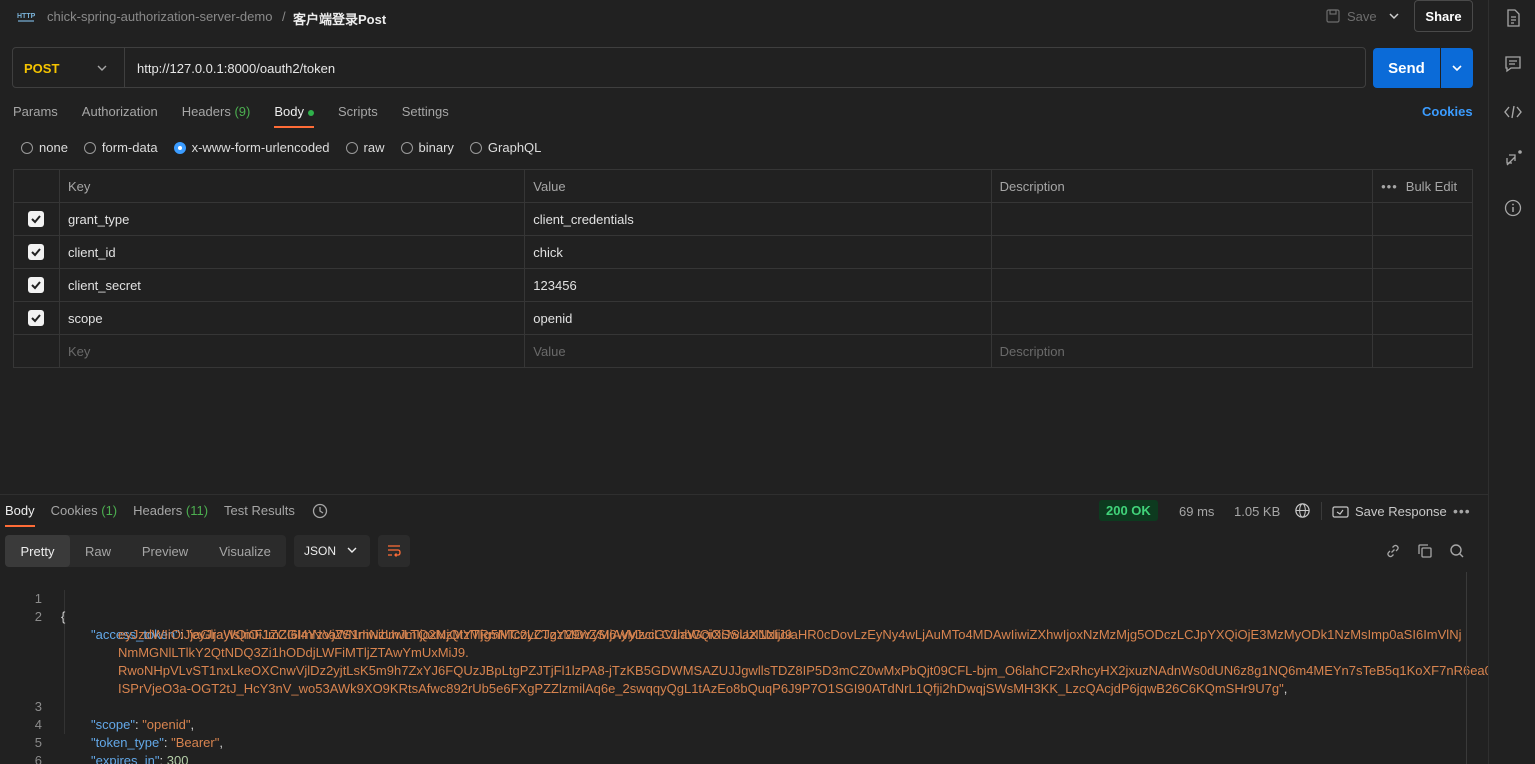 This screenshot has width=1535, height=764. Describe the element at coordinates (758, 285) in the screenshot. I see `value-cell: 123456` at that location.